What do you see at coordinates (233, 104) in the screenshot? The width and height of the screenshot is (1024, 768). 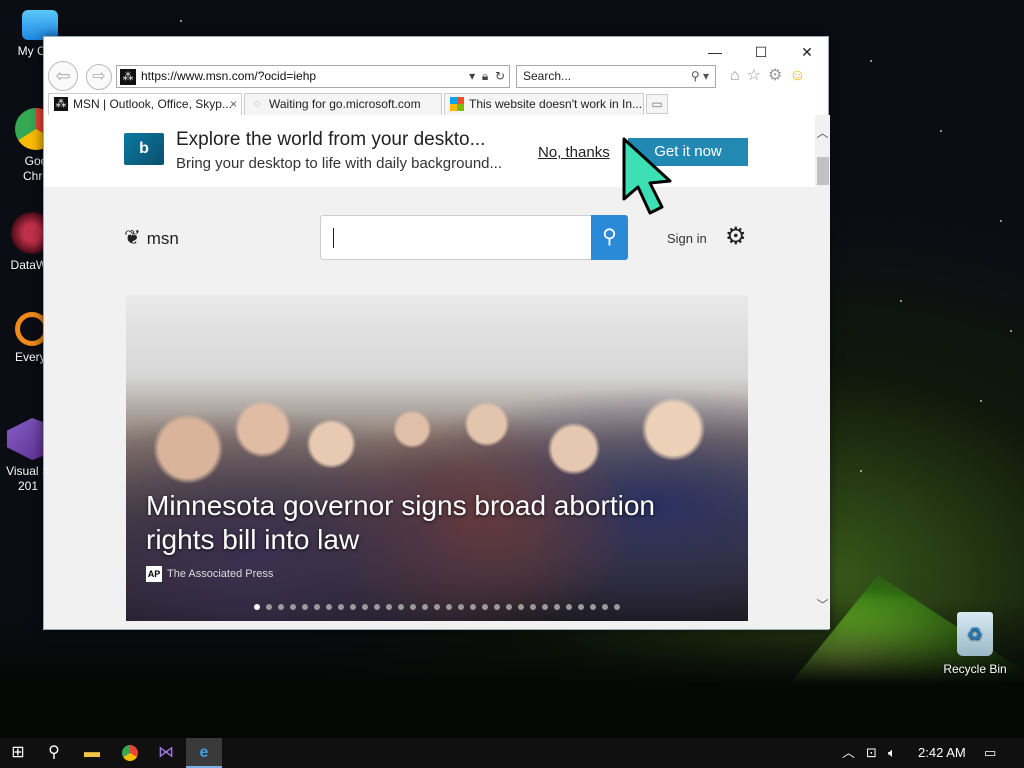 I see `tab-close-icon: ×` at bounding box center [233, 104].